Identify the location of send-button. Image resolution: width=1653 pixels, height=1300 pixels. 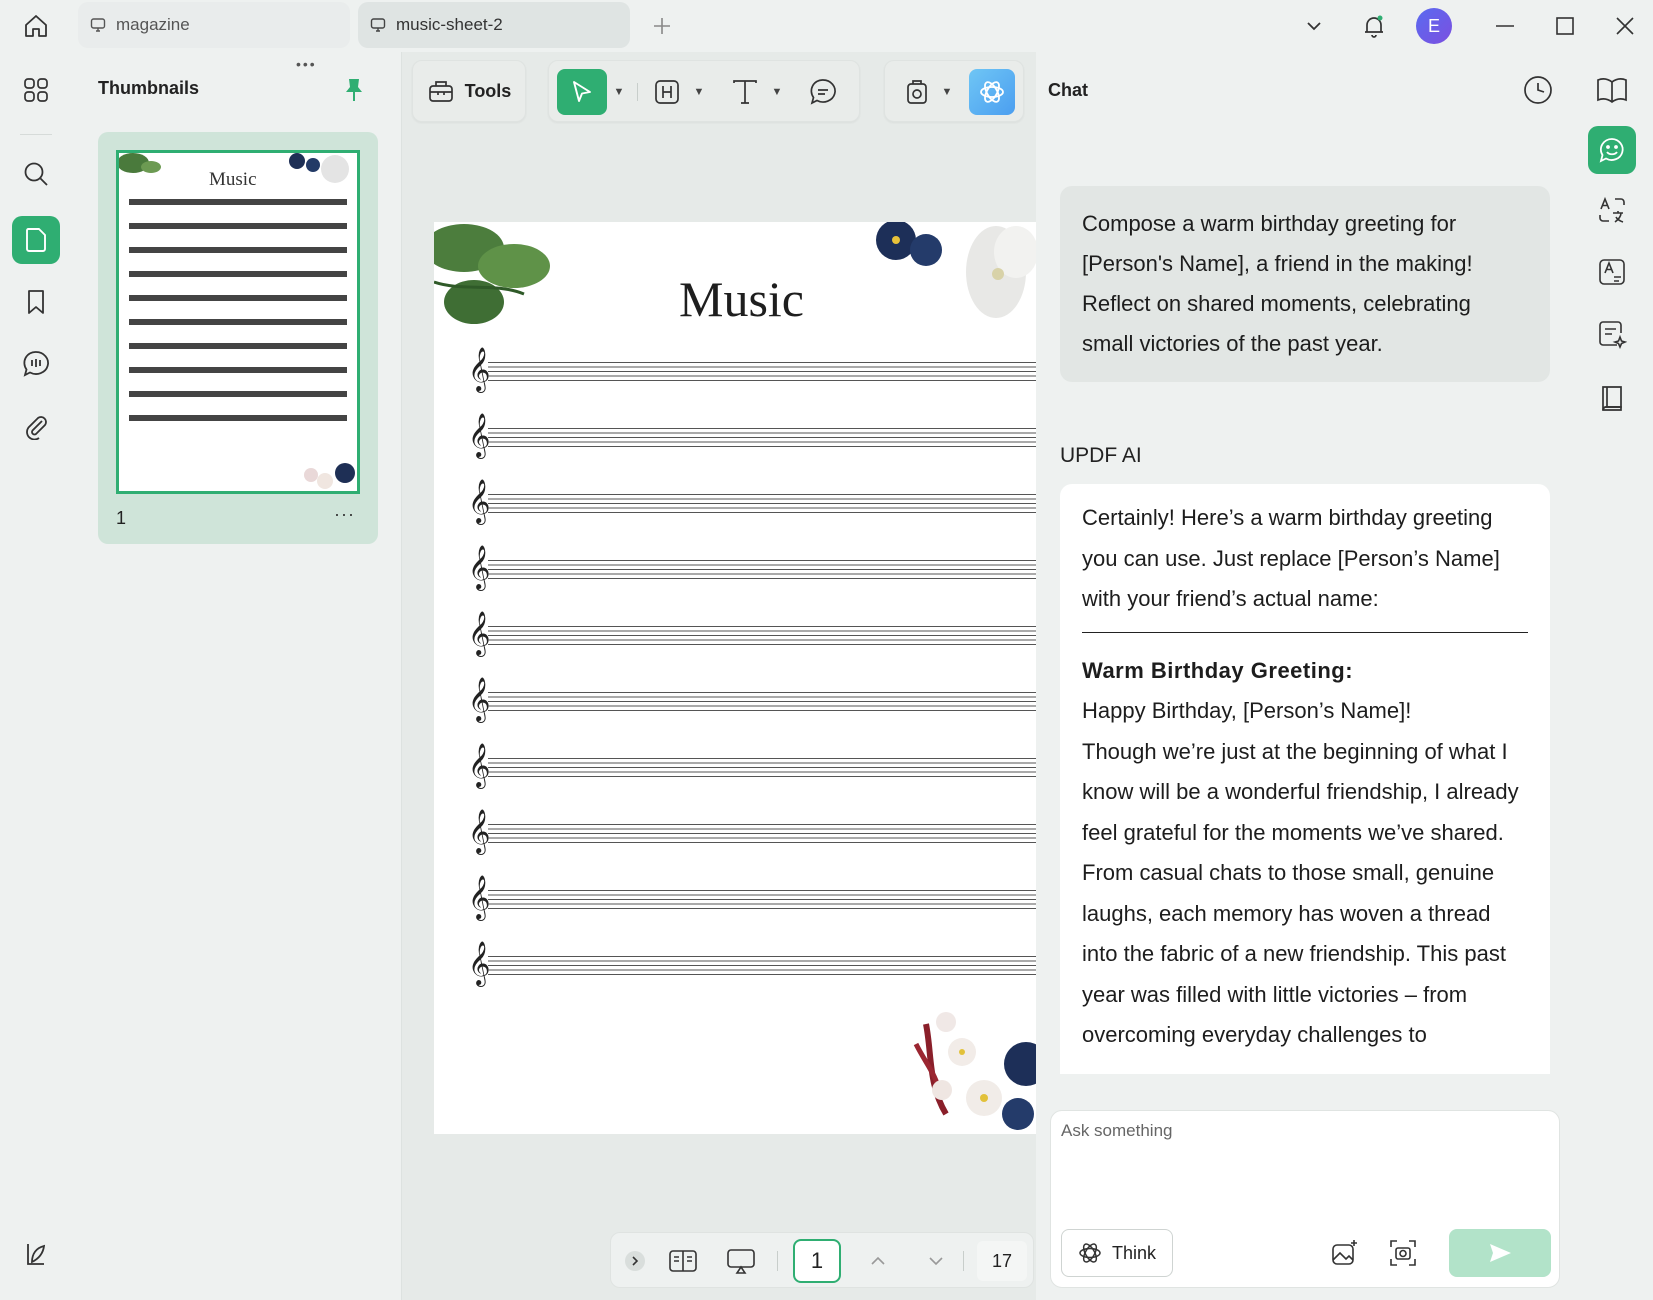
(1500, 1253).